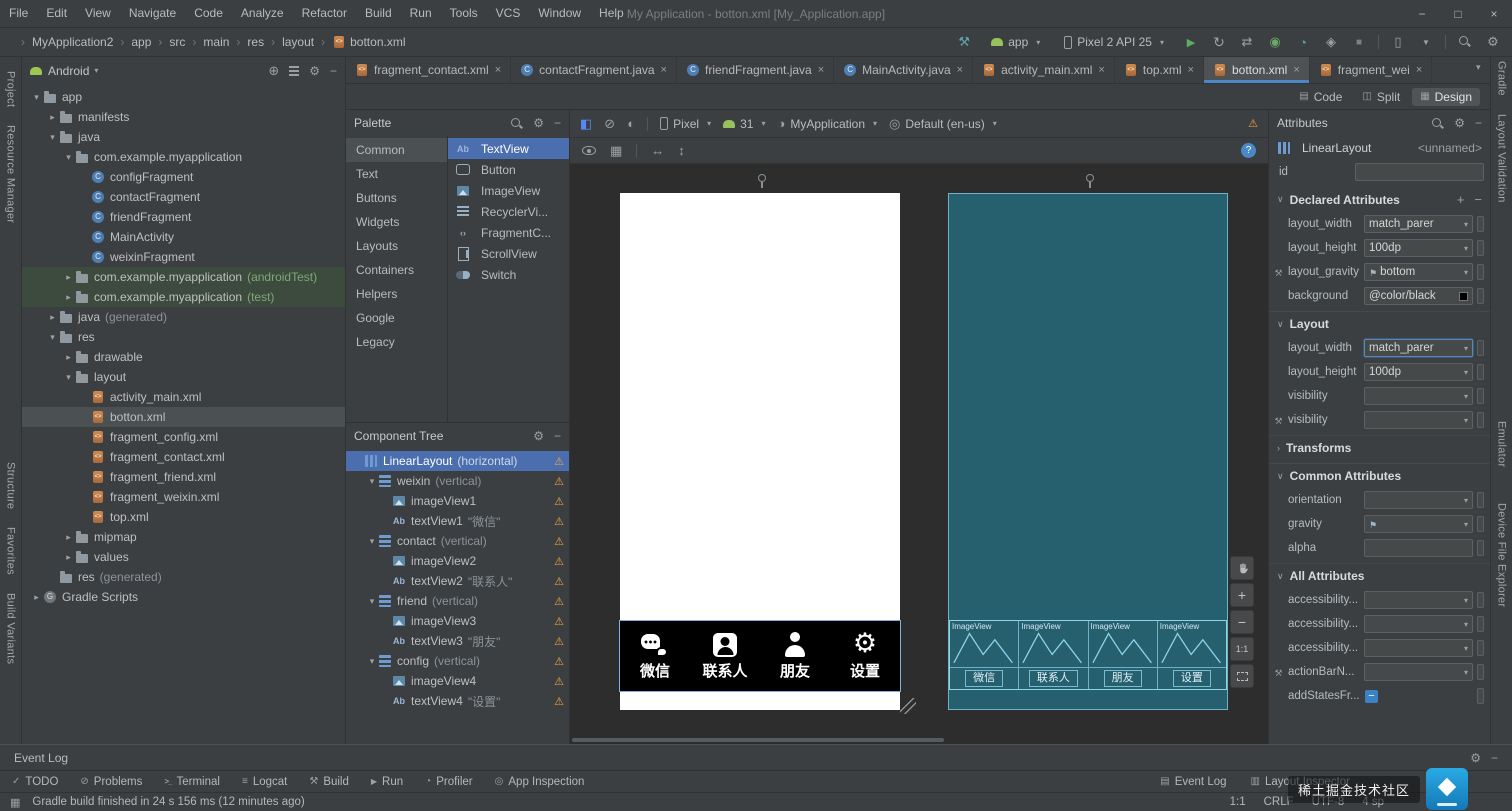  What do you see at coordinates (183, 217) in the screenshot?
I see `project-tree-item: friendFragment` at bounding box center [183, 217].